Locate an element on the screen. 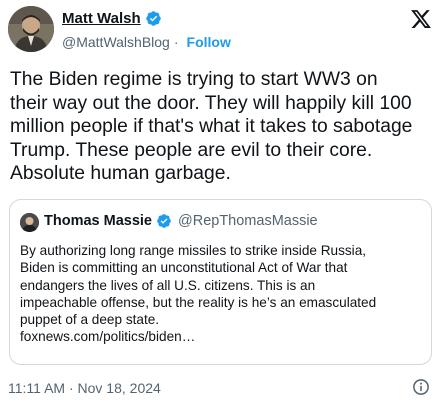 This screenshot has width=444, height=409. author-handle-row: @MattWalshBlog · Follow is located at coordinates (146, 42).